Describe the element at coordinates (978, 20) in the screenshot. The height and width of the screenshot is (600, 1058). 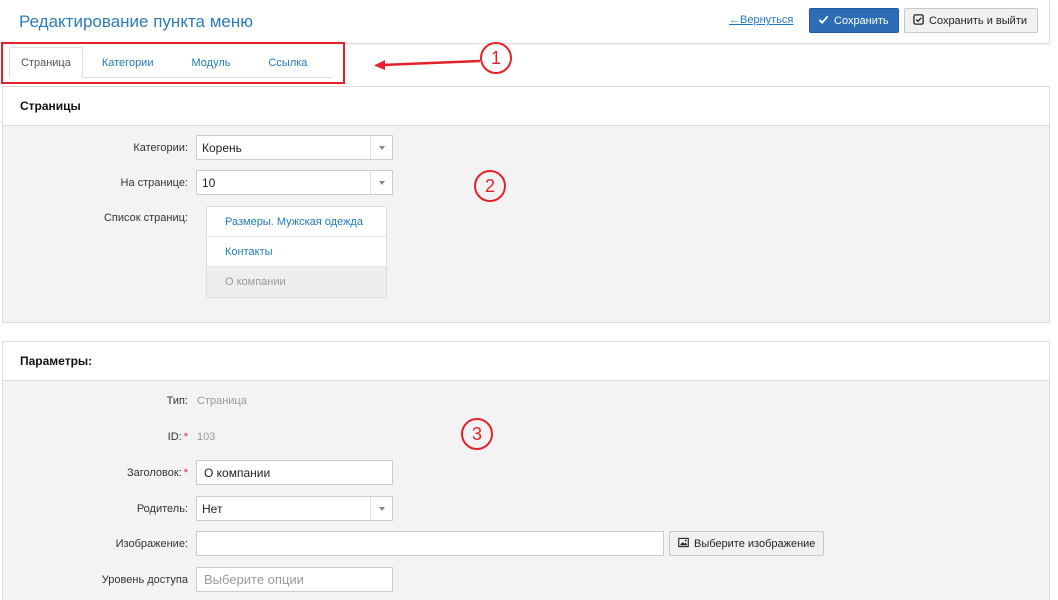
I see `save-and-exit-label: Сохранить и выйти` at that location.